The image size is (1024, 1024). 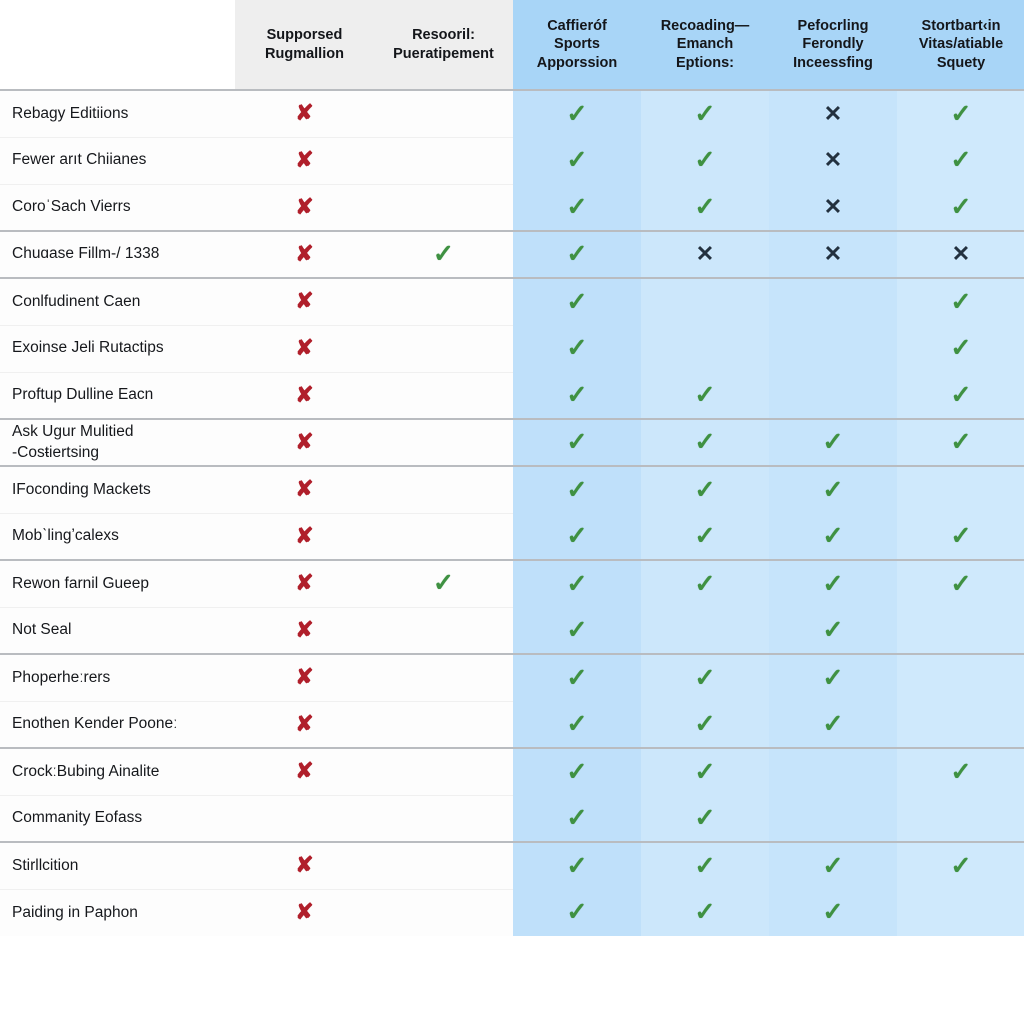 What do you see at coordinates (304, 45) in the screenshot?
I see `column-header-col1: Supporsed Rugmallion` at bounding box center [304, 45].